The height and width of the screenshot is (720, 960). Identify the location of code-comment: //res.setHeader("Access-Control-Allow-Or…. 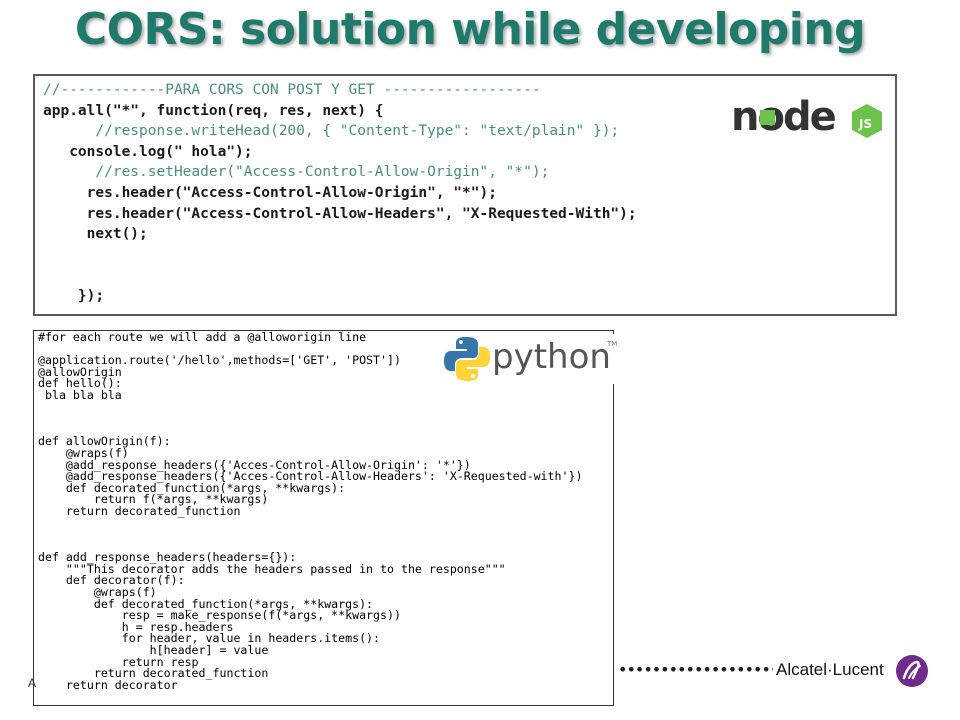
(296, 172).